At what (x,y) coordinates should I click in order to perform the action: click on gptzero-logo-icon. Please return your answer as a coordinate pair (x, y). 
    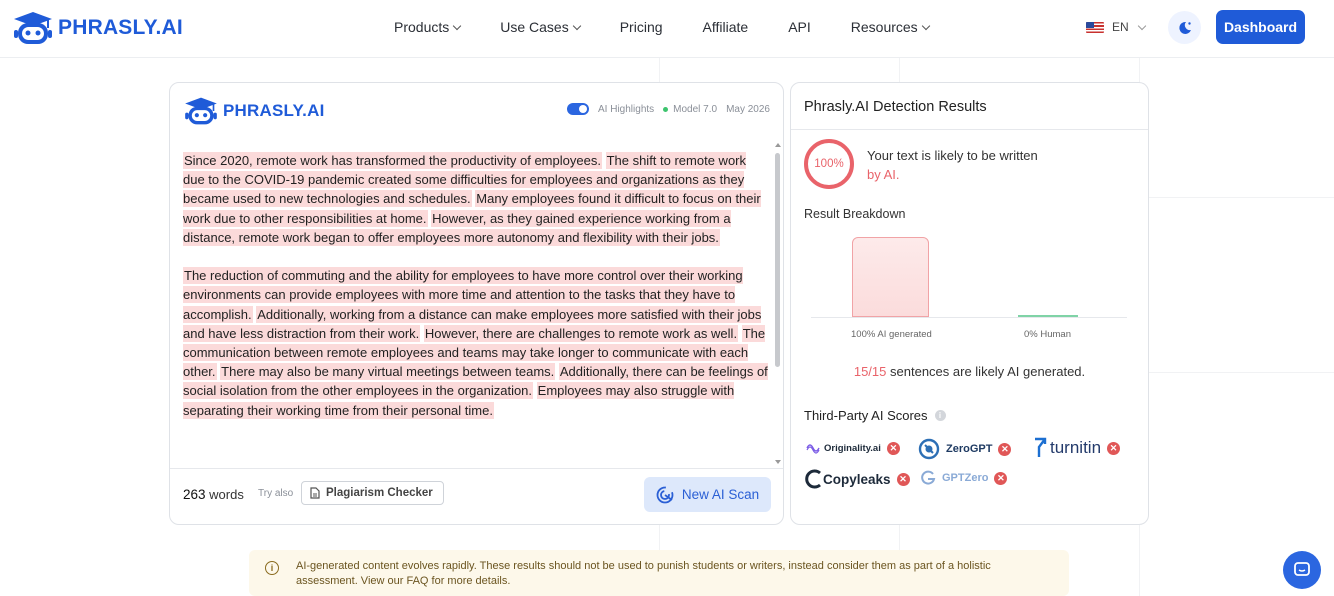
    Looking at the image, I should click on (928, 477).